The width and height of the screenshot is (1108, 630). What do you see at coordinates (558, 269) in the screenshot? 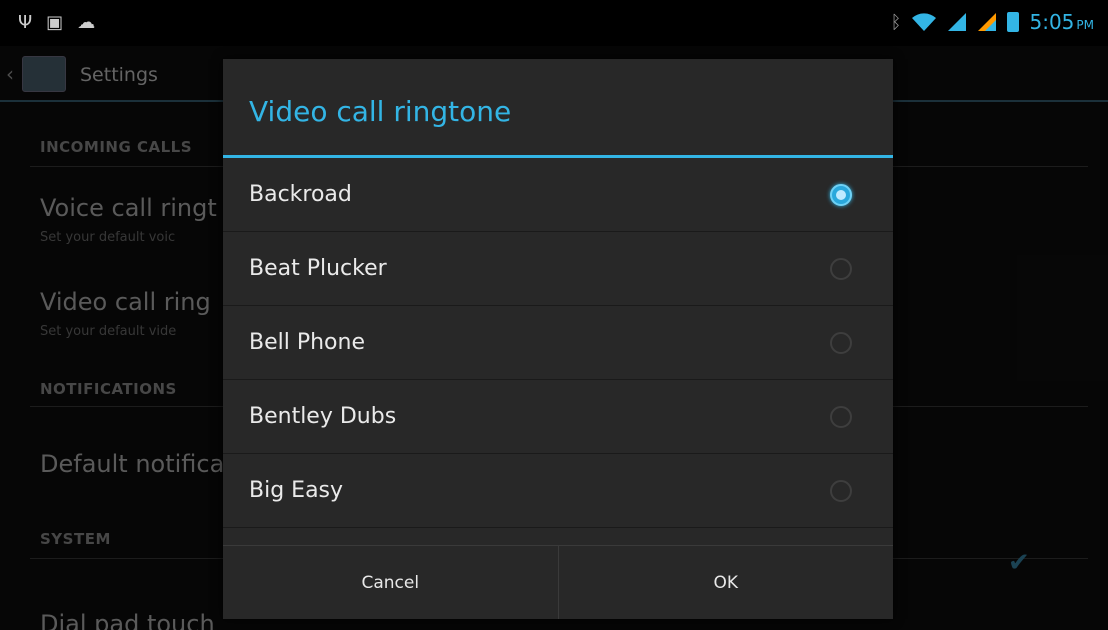
I see `ringtone-item: Beat Plucker` at bounding box center [558, 269].